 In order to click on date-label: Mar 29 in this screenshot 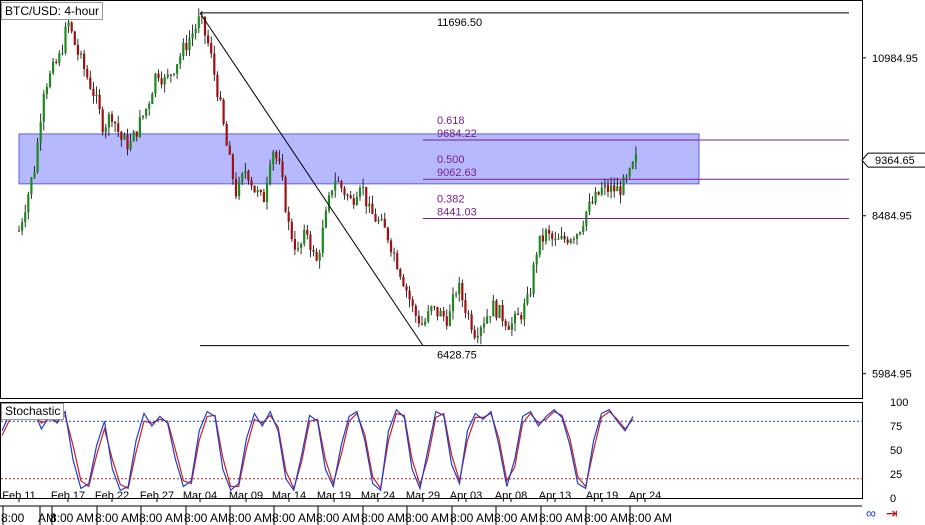, I will do `click(423, 496)`.